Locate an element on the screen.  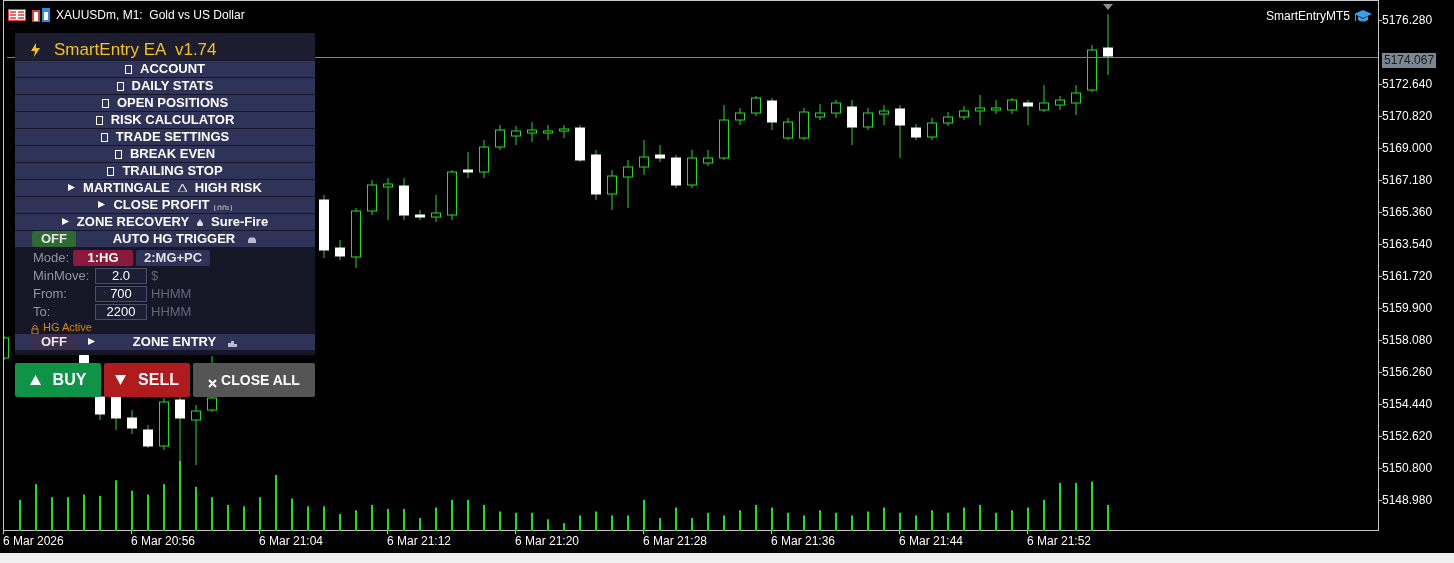
note-icon is located at coordinates (222, 208).